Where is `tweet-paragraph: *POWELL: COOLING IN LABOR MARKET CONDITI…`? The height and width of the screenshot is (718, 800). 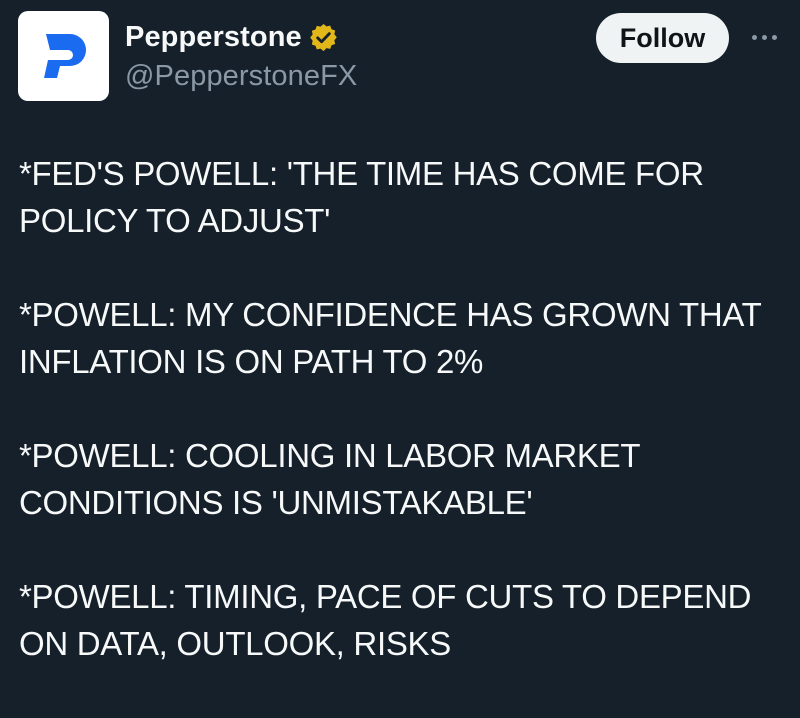 tweet-paragraph: *POWELL: COOLING IN LABOR MARKET CONDITI… is located at coordinates (330, 479).